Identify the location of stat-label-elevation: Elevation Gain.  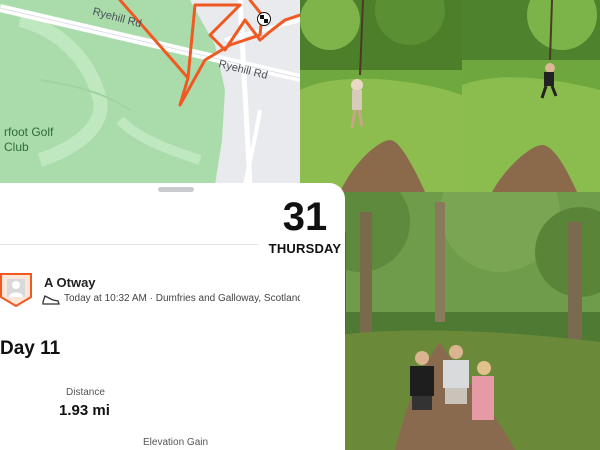
(176, 442).